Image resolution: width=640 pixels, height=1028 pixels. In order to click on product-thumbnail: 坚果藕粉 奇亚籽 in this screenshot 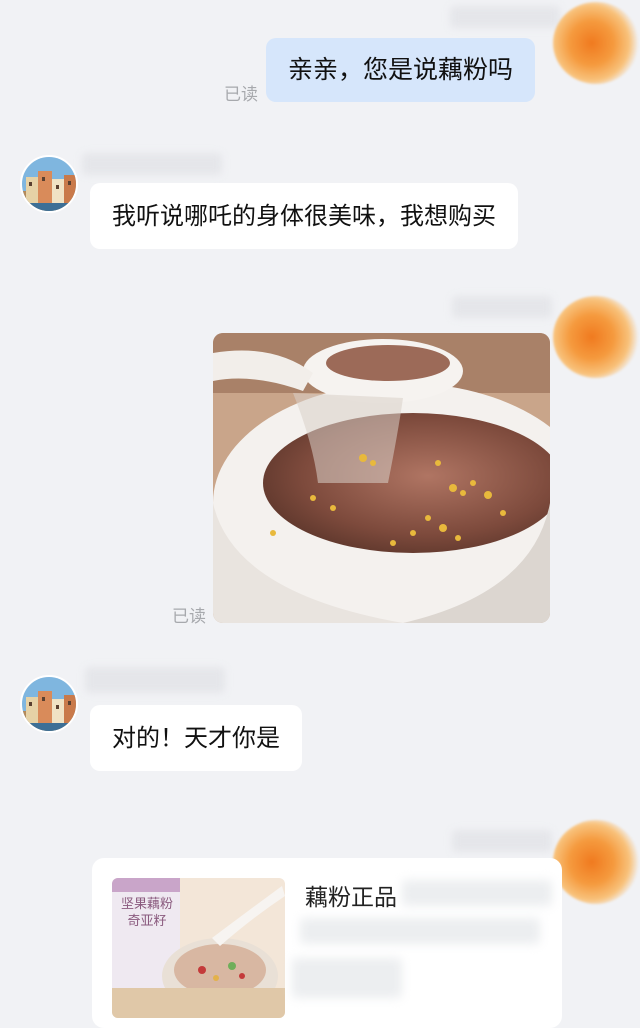, I will do `click(198, 948)`.